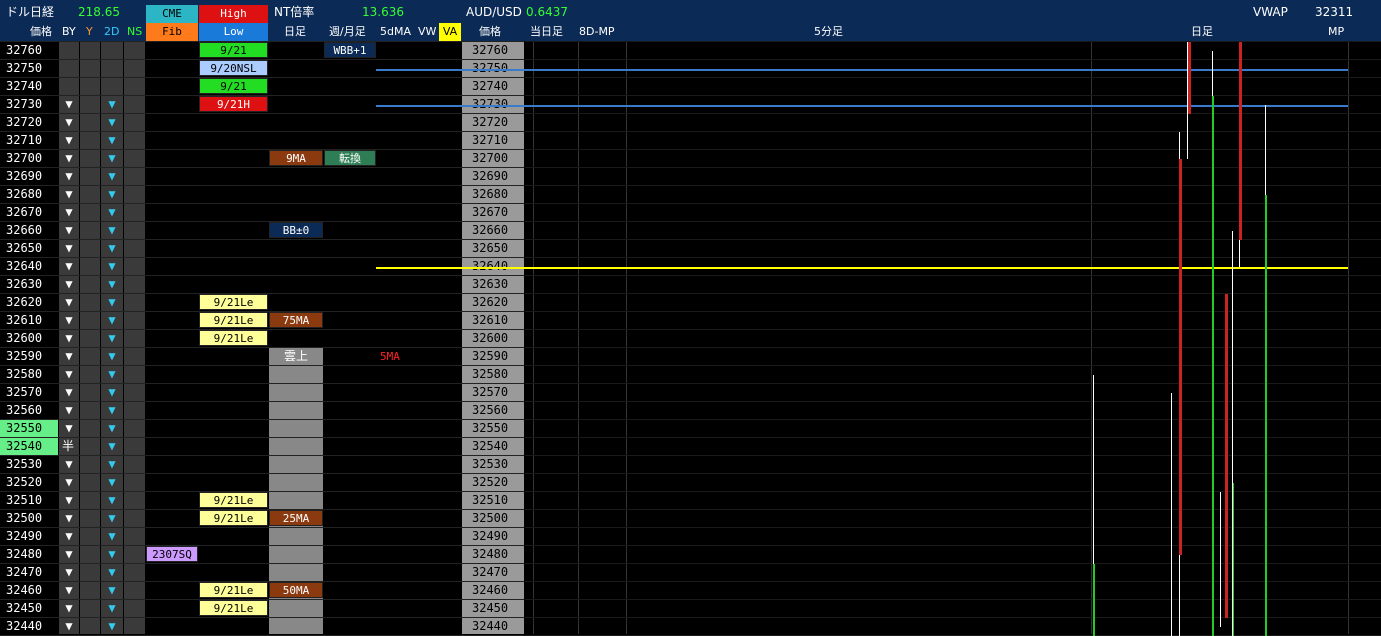 Image resolution: width=1381 pixels, height=636 pixels. I want to click on price-cell: 32690, so click(24, 176).